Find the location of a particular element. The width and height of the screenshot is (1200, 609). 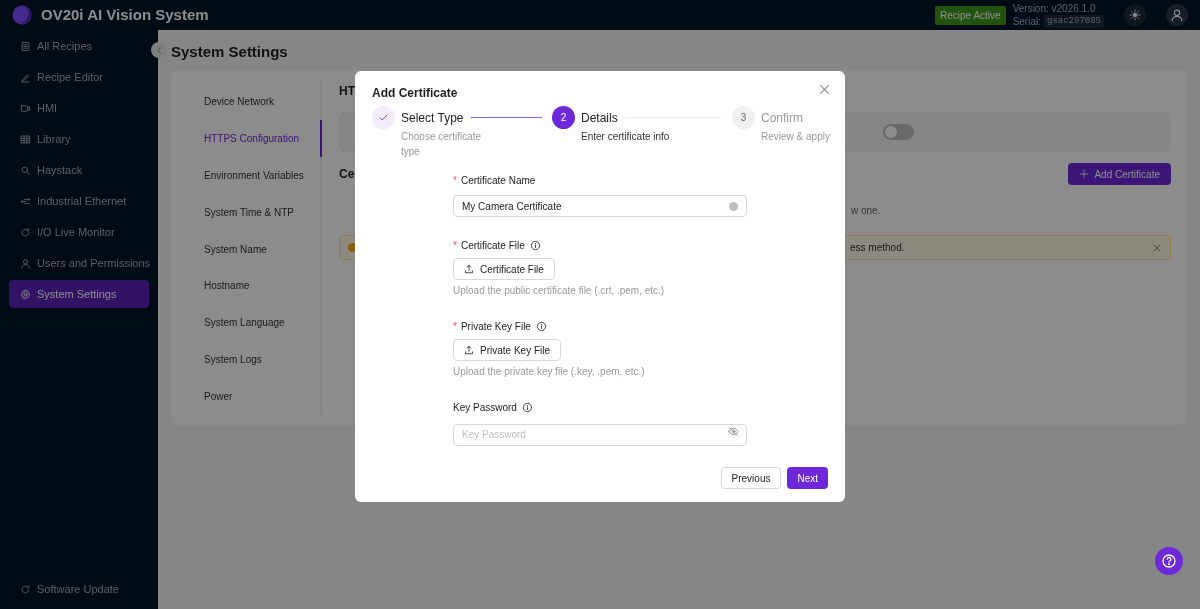

settings-nav-item: Power is located at coordinates (246, 396).